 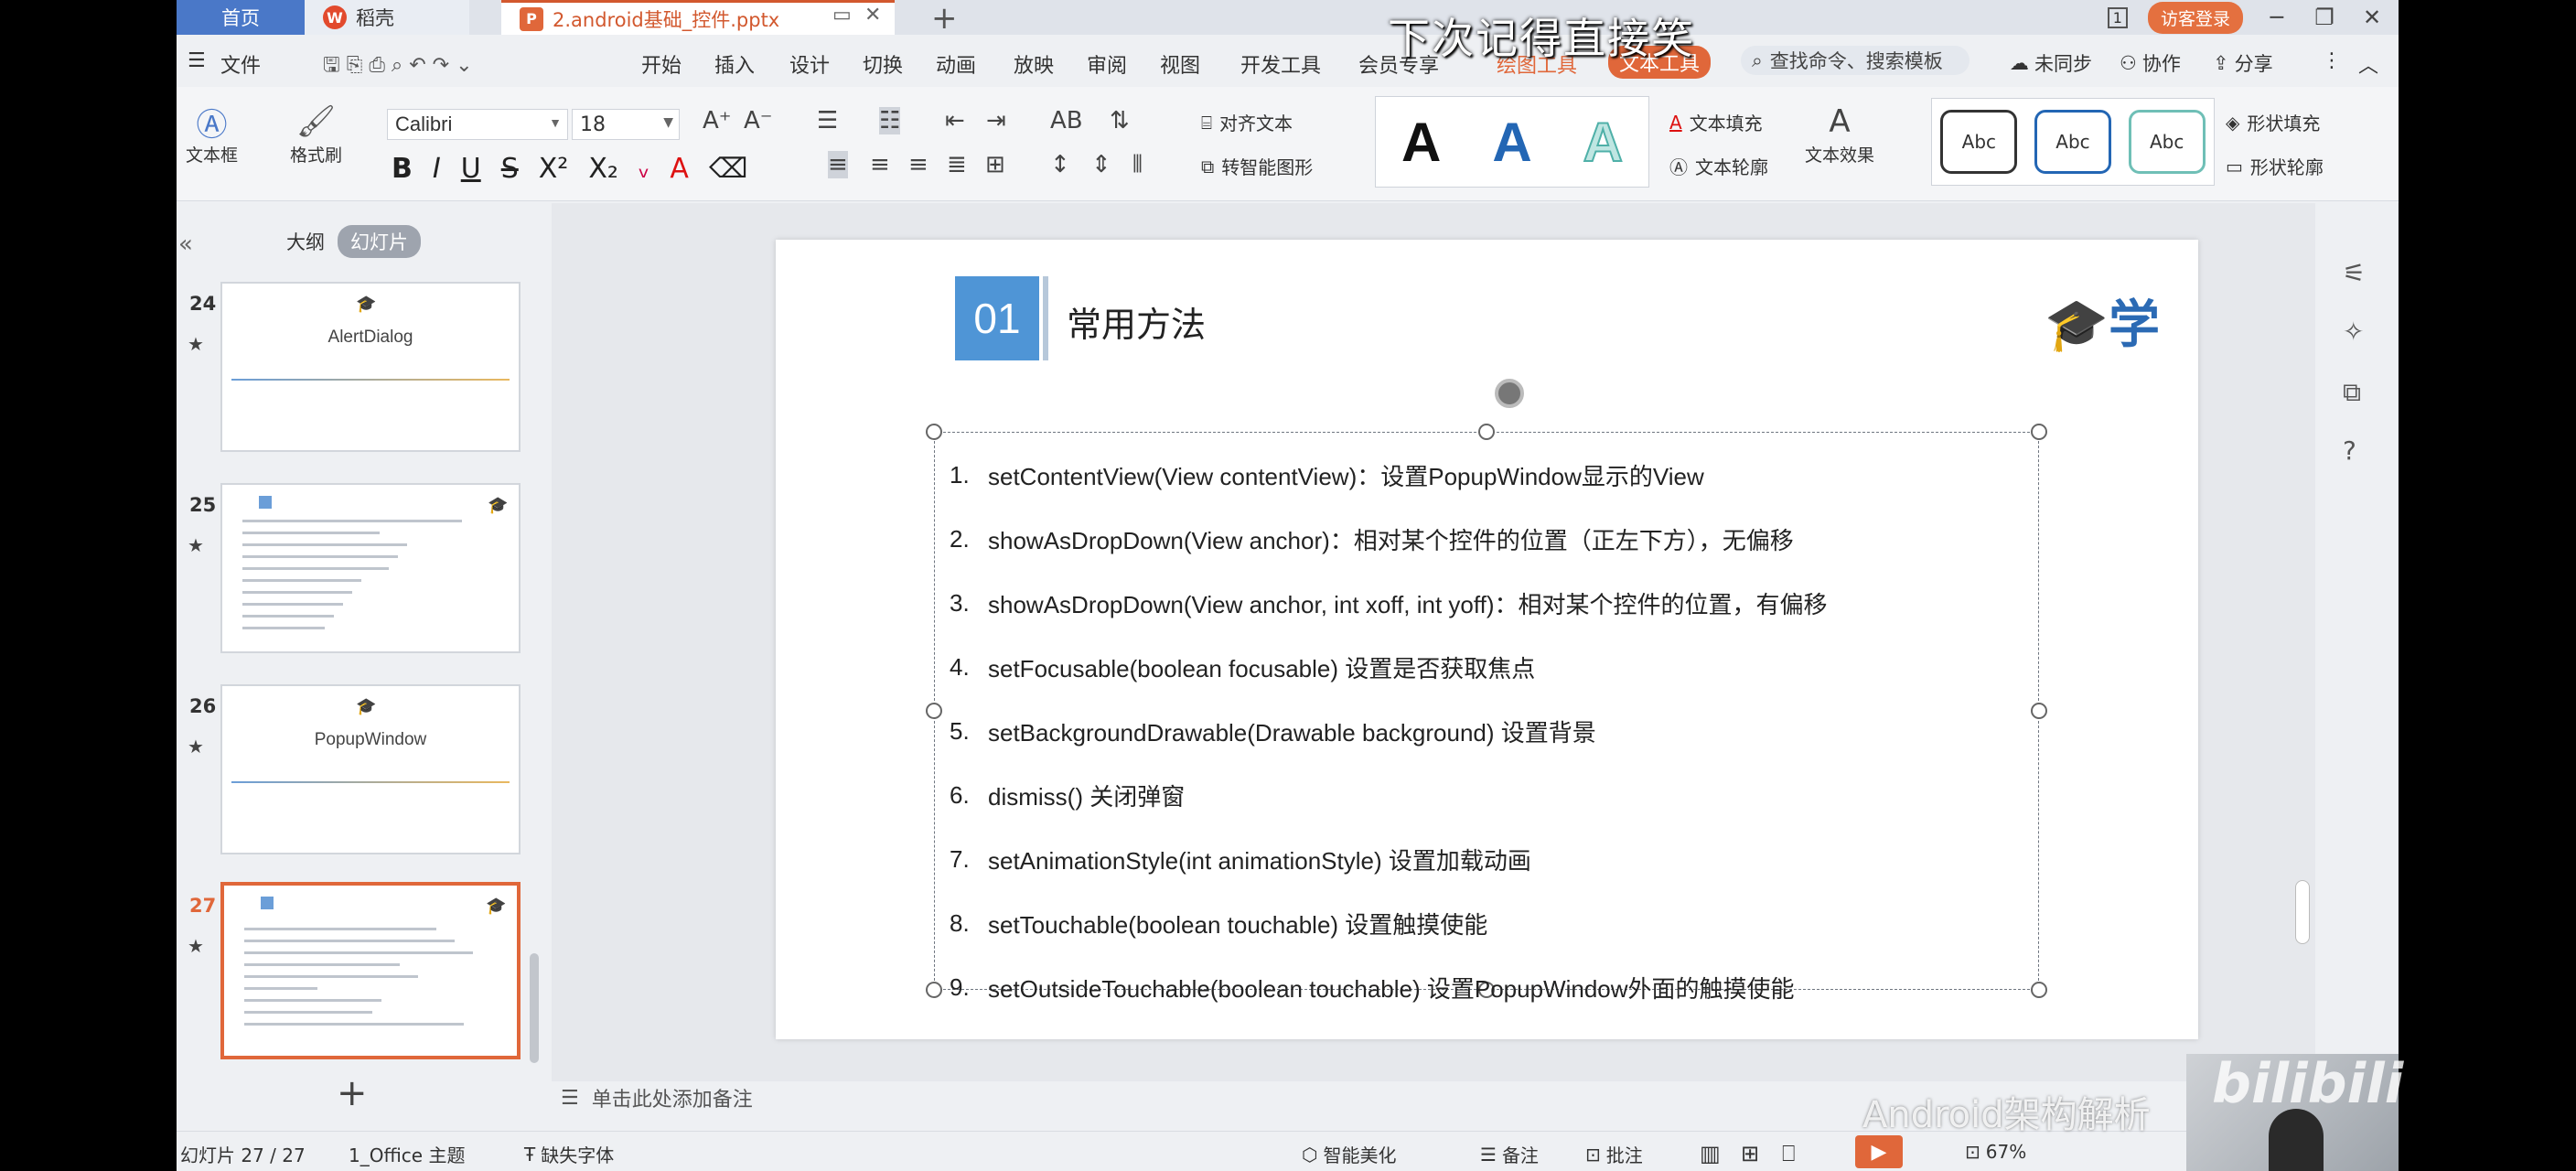 What do you see at coordinates (718, 120) in the screenshot?
I see `grow-font-icon: A⁺` at bounding box center [718, 120].